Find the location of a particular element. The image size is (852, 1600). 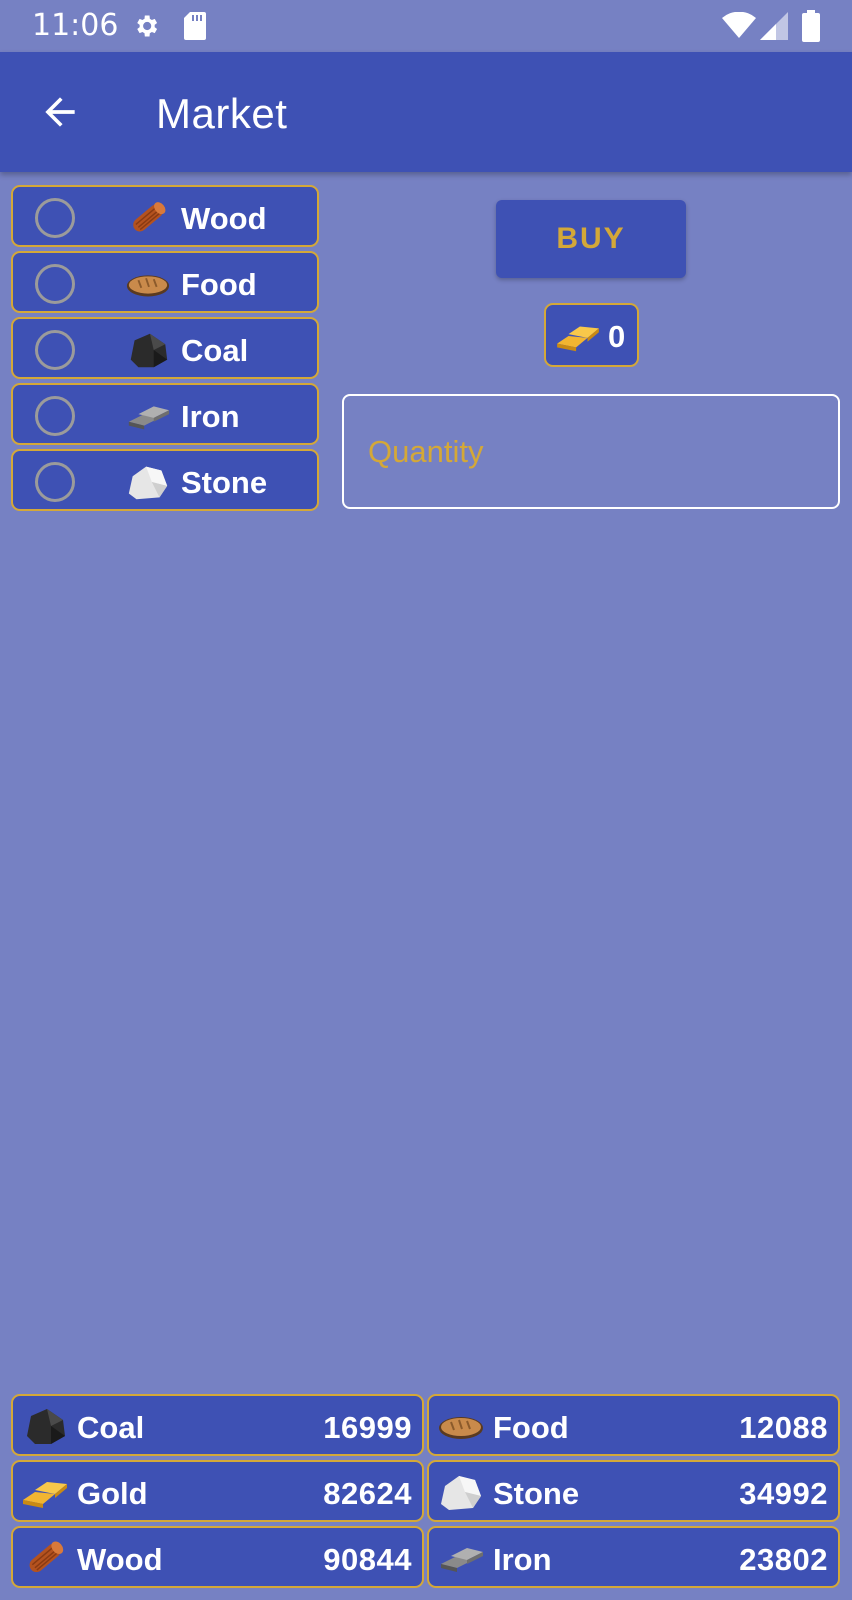

signal-icon is located at coordinates (774, 26).